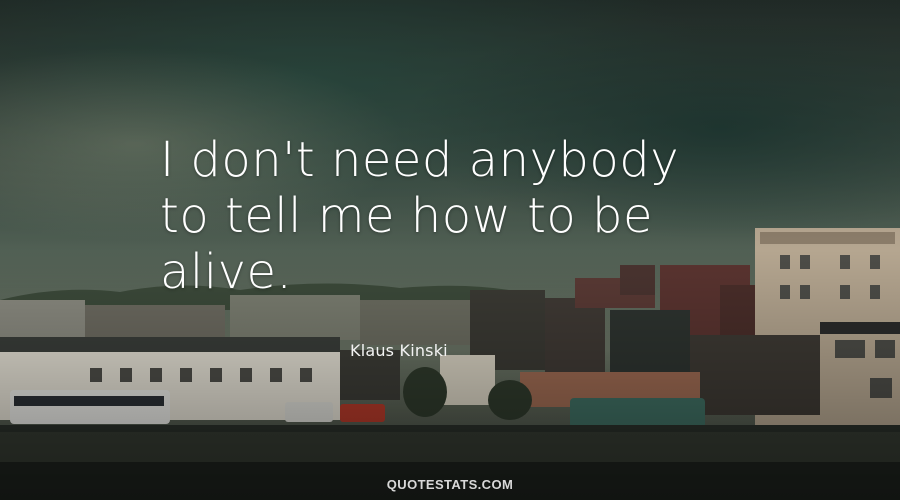 The image size is (900, 500). I want to click on quote-line-2: to tell me how to be, so click(407, 216).